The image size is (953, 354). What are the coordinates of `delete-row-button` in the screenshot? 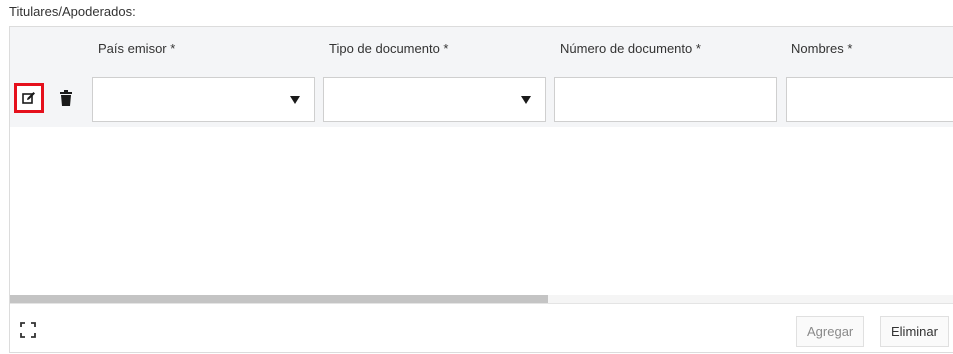 It's located at (66, 98).